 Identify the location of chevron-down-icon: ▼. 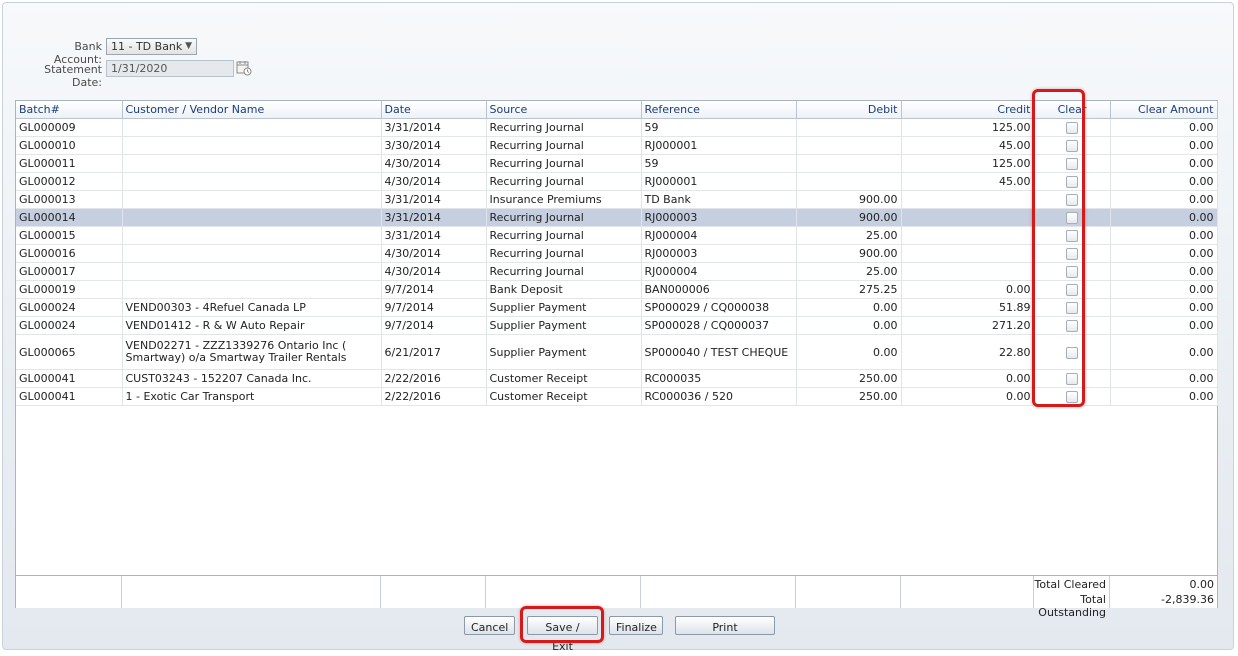
(188, 46).